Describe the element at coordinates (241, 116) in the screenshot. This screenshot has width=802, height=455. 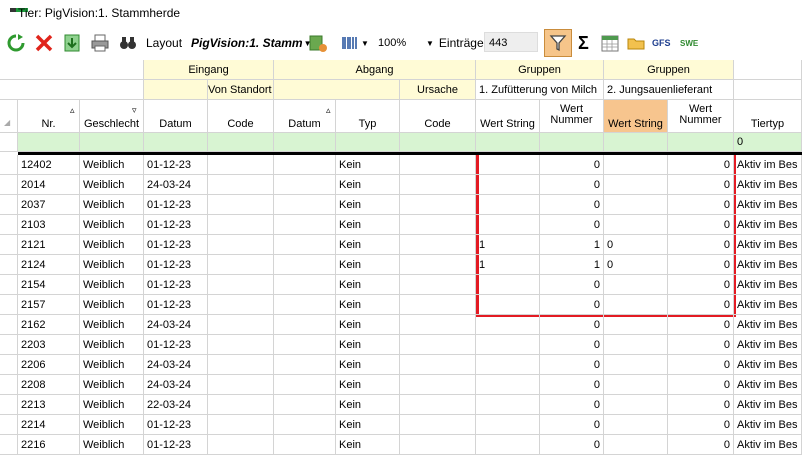
I see `col-header-code-eingang: Code` at that location.